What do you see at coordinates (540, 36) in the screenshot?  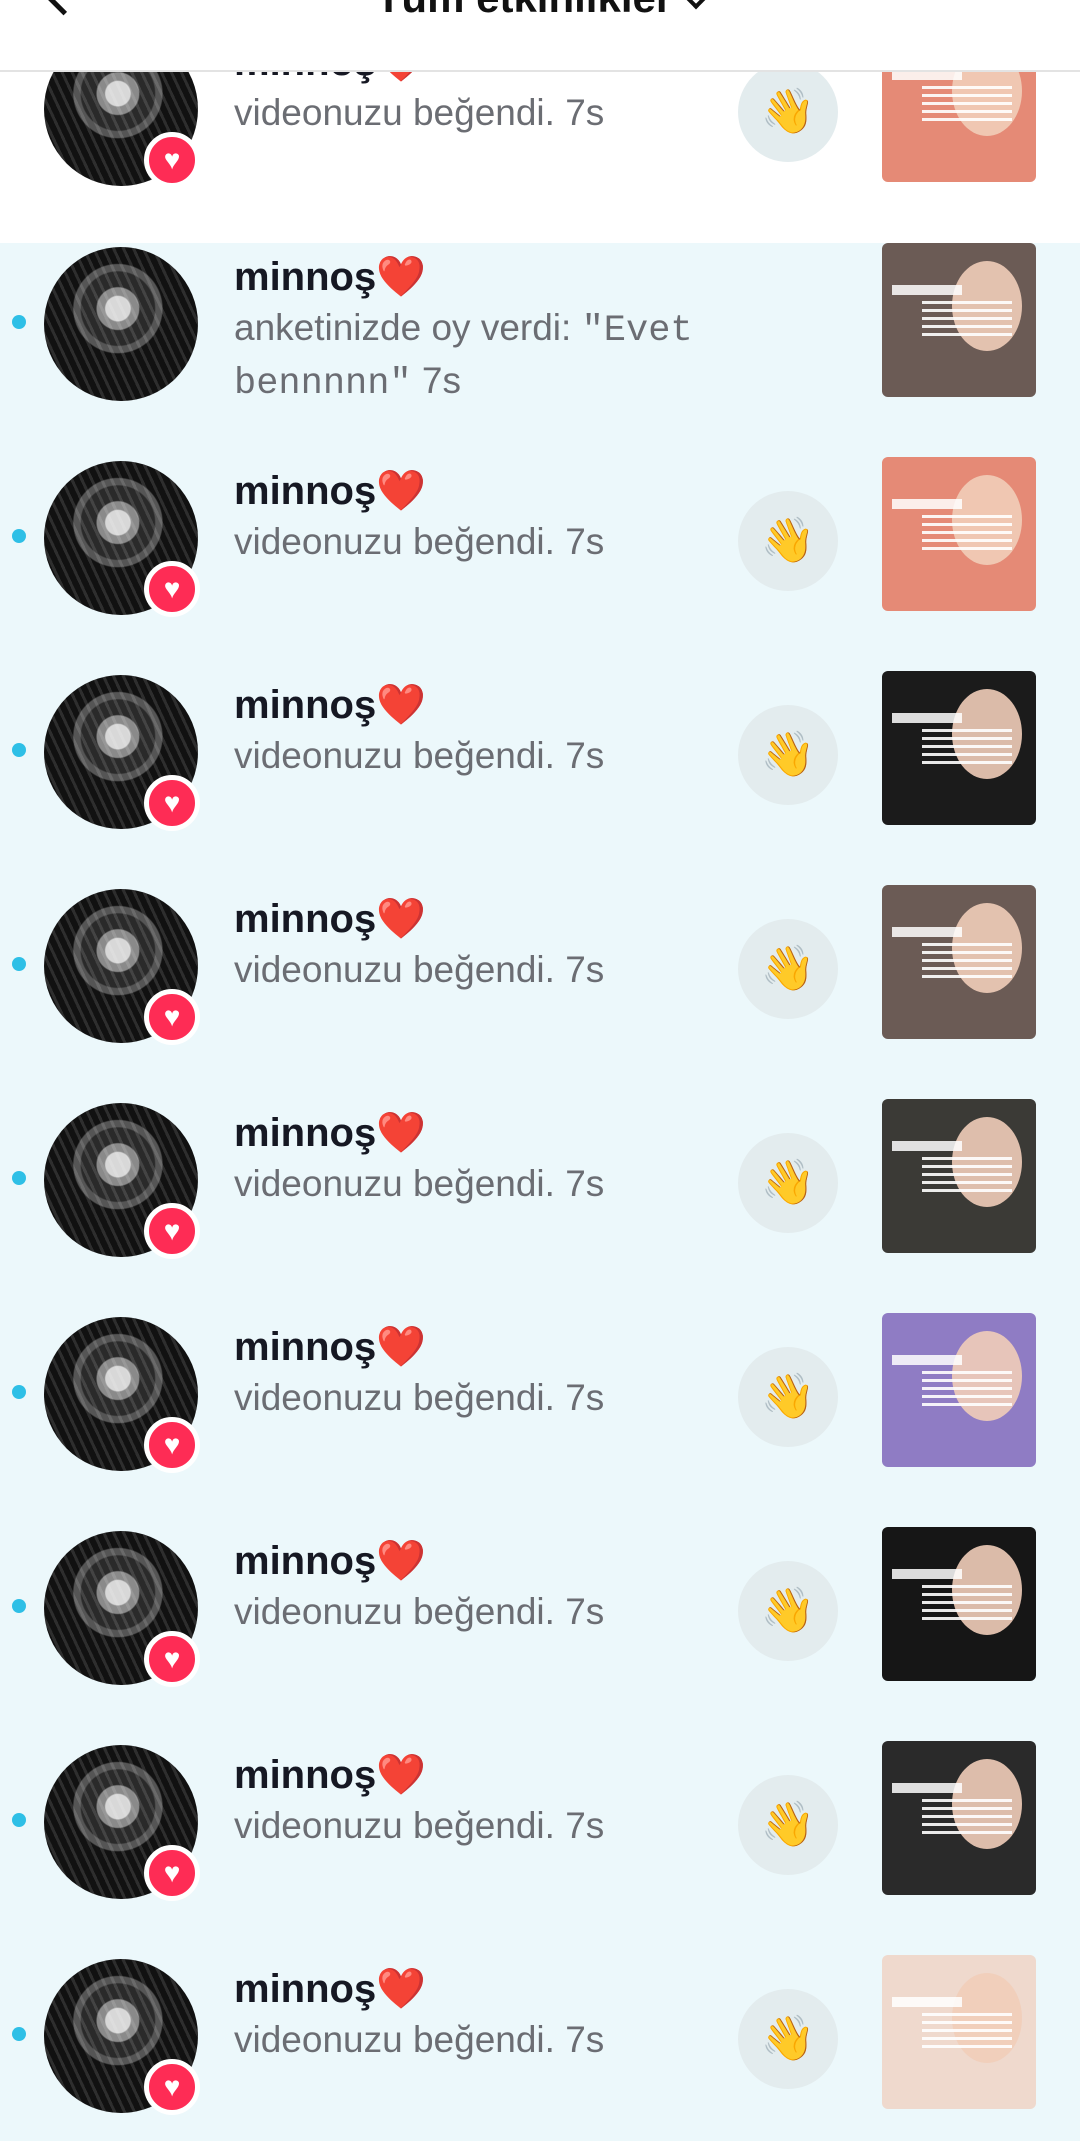 I see `top-bar: Tüm etkinlikler` at bounding box center [540, 36].